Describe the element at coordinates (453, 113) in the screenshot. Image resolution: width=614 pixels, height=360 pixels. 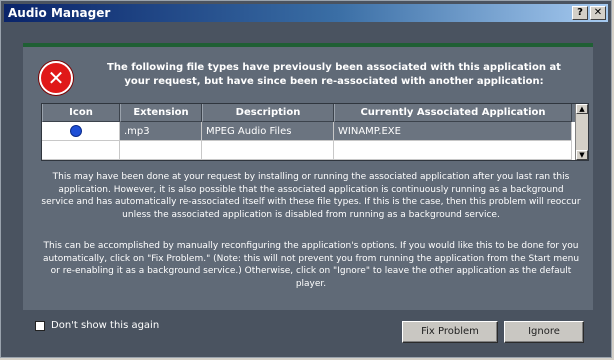
I see `column-header-application: Currently Associated Application` at that location.